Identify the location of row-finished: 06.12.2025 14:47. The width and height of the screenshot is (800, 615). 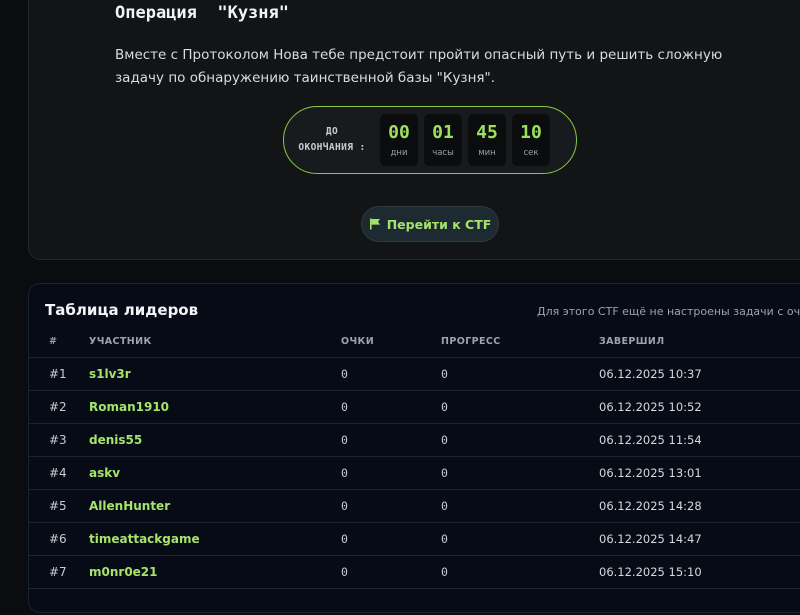
(650, 539).